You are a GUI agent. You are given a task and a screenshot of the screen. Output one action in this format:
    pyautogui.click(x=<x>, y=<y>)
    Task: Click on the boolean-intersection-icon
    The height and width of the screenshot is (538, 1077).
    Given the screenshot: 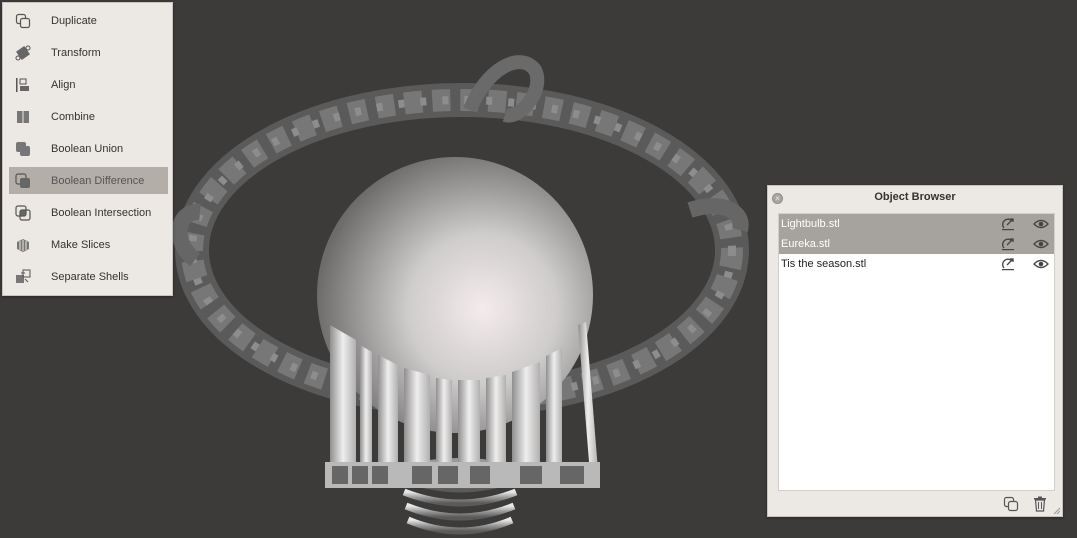 What is the action you would take?
    pyautogui.click(x=23, y=212)
    